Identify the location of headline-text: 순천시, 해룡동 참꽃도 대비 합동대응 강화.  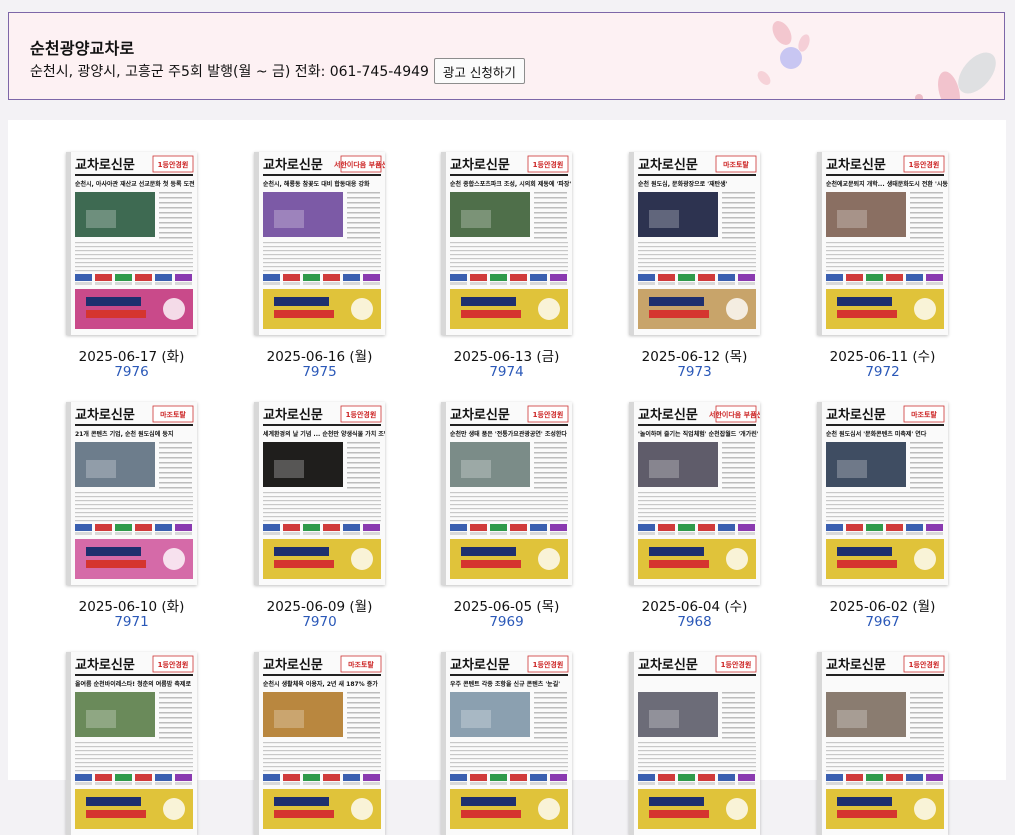
(316, 184).